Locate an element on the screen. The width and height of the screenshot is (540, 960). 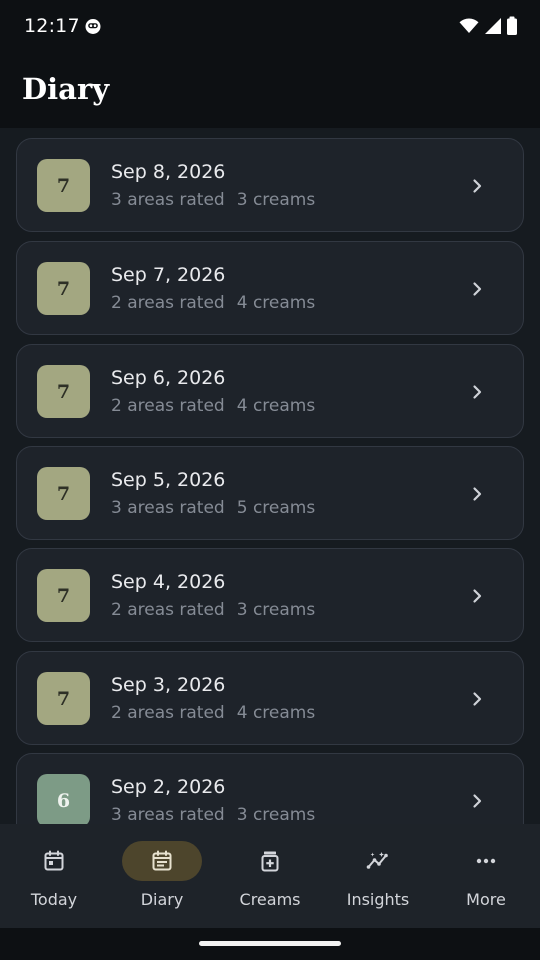
app-header: Diary is located at coordinates (270, 92).